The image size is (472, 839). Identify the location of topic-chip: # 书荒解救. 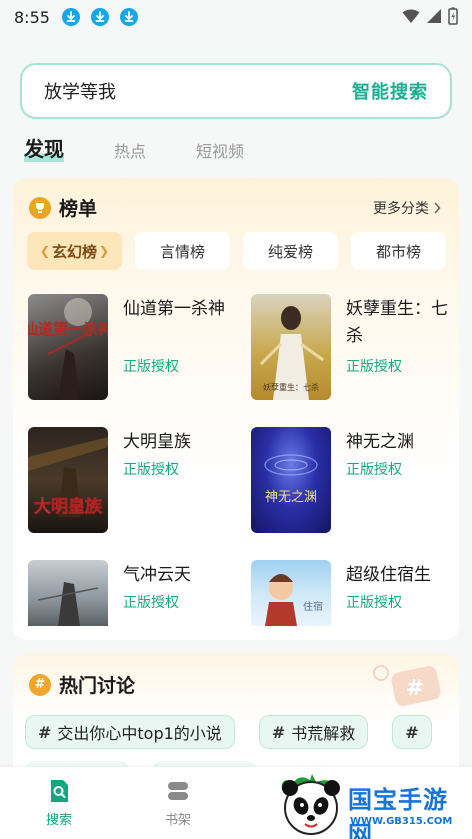
(313, 732).